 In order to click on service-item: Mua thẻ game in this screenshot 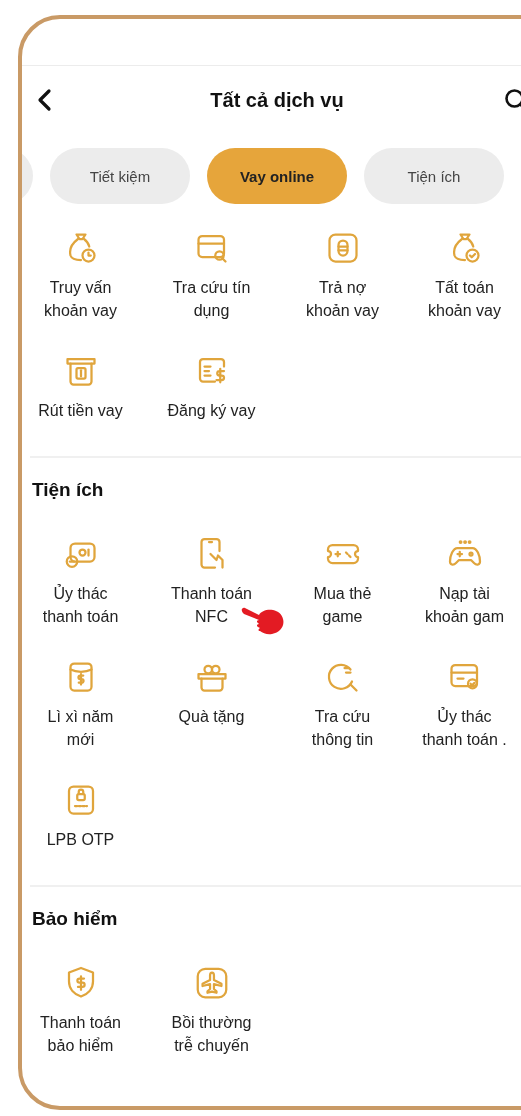, I will do `click(342, 582)`.